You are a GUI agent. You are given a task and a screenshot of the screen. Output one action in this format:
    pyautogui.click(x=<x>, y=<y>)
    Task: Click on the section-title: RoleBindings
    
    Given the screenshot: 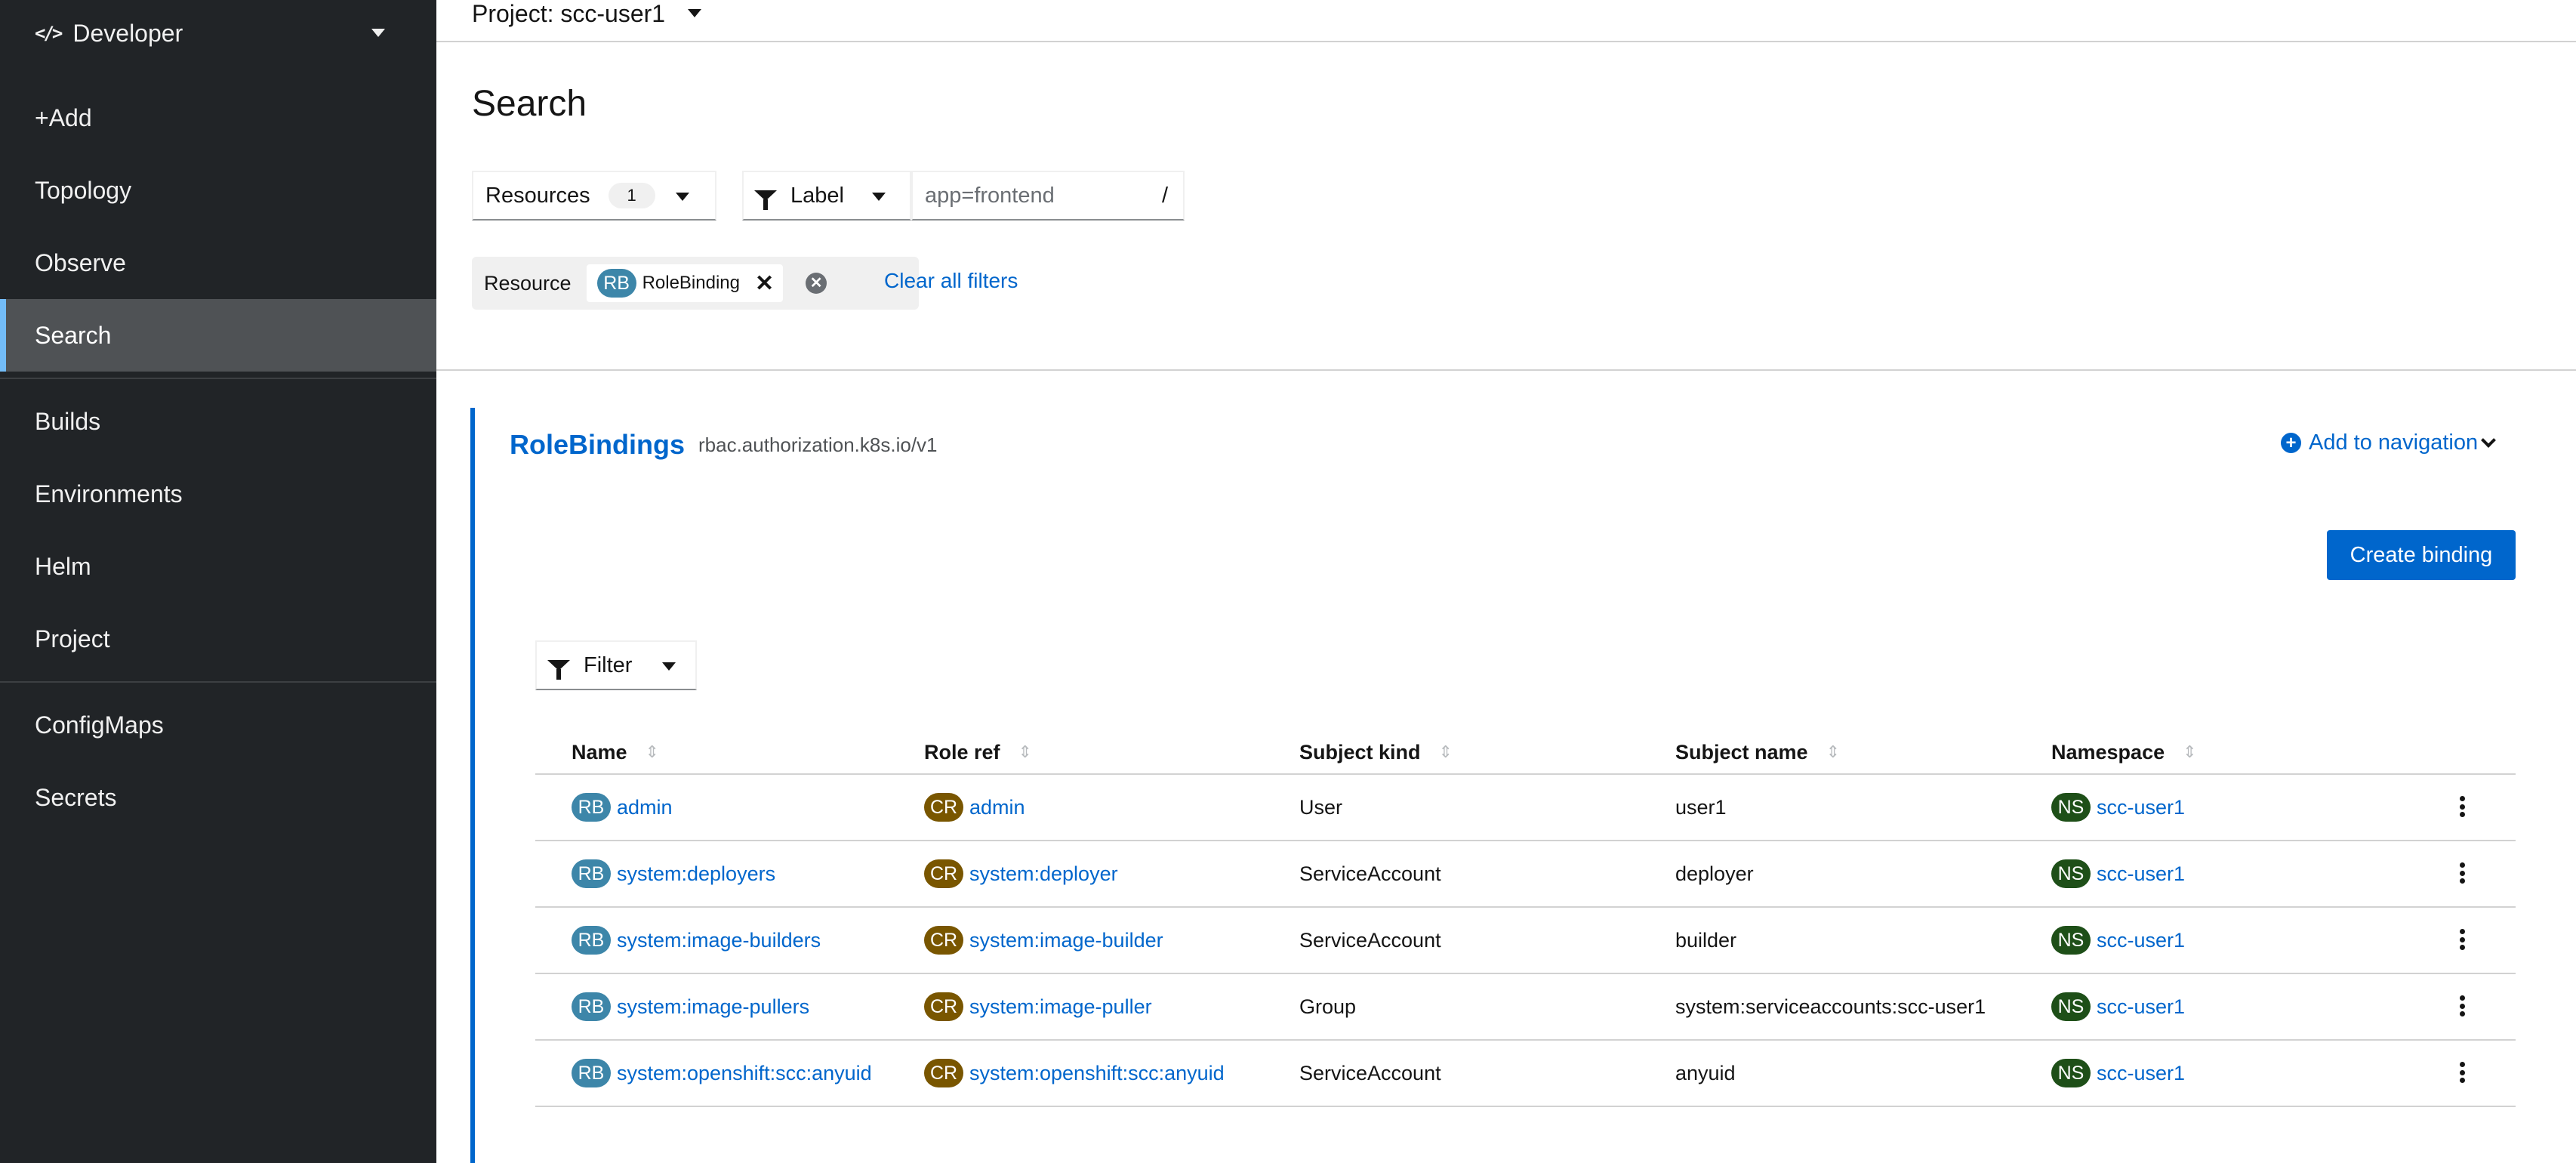 What is the action you would take?
    pyautogui.click(x=597, y=445)
    